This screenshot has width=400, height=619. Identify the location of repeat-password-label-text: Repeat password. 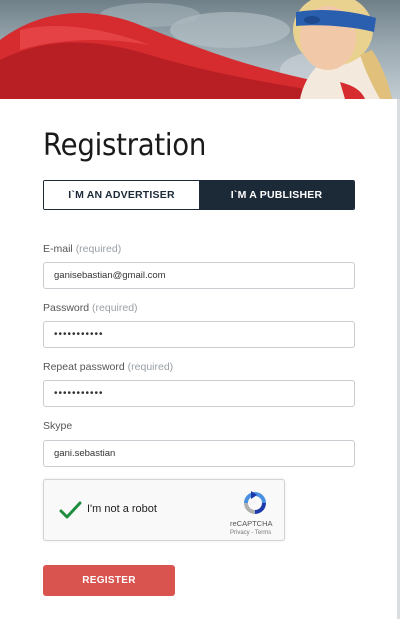
(84, 367).